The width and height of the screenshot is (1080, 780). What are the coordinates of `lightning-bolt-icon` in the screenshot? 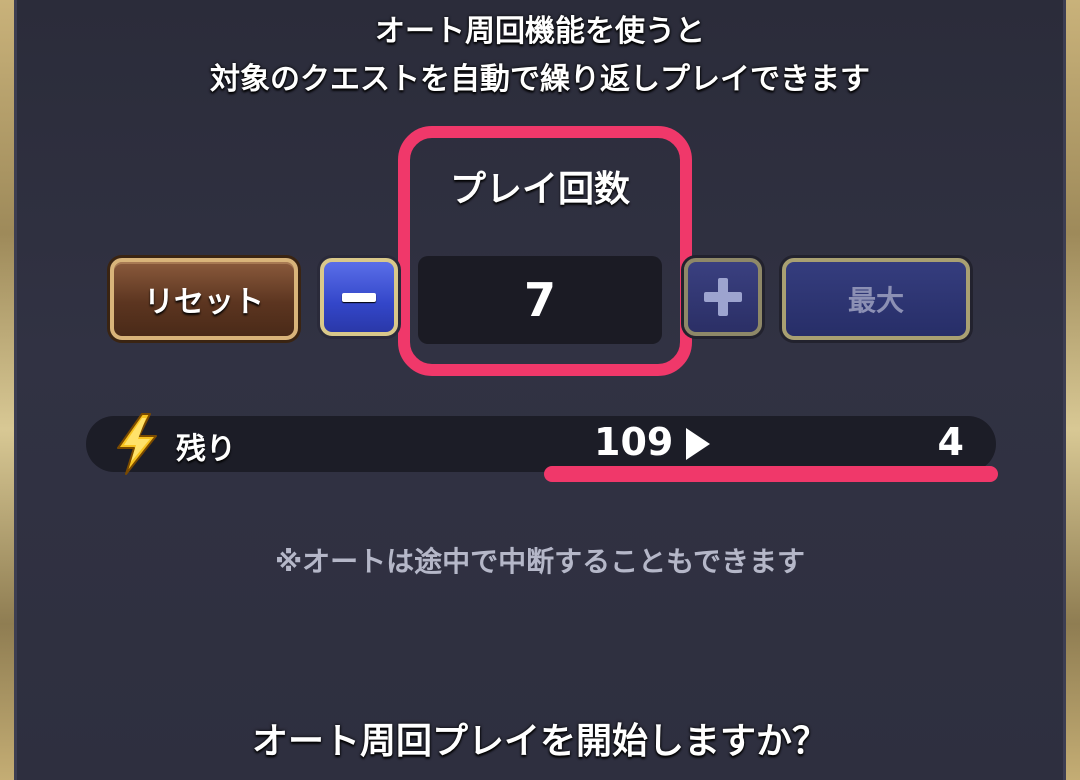 It's located at (137, 444).